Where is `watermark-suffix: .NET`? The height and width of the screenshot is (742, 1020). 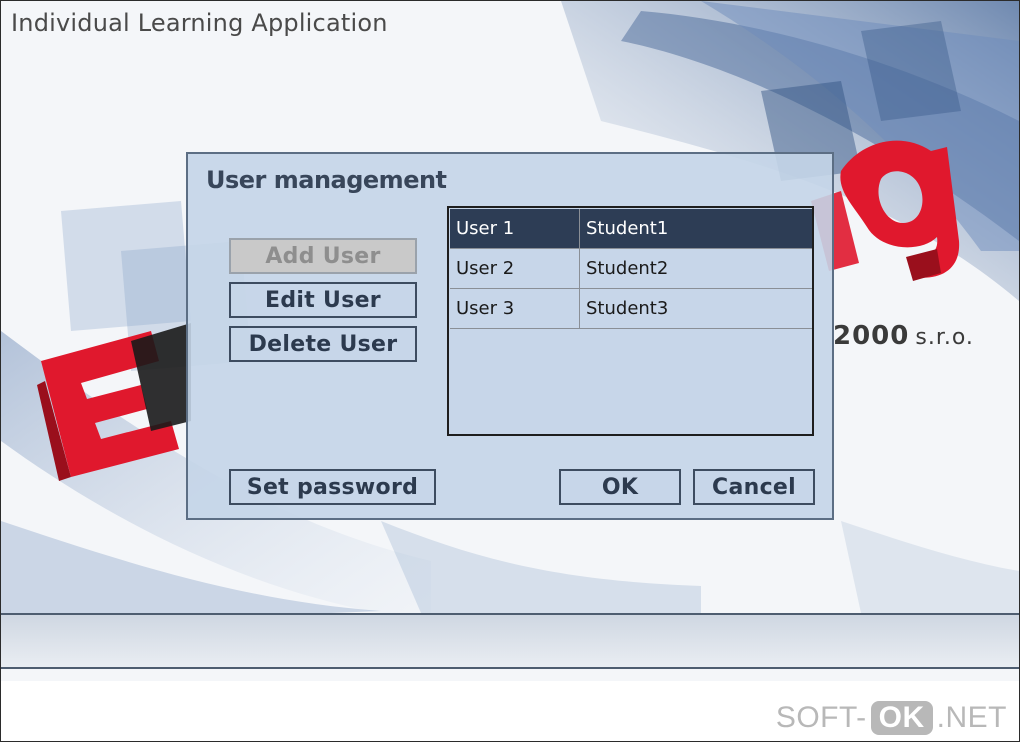 watermark-suffix: .NET is located at coordinates (971, 717).